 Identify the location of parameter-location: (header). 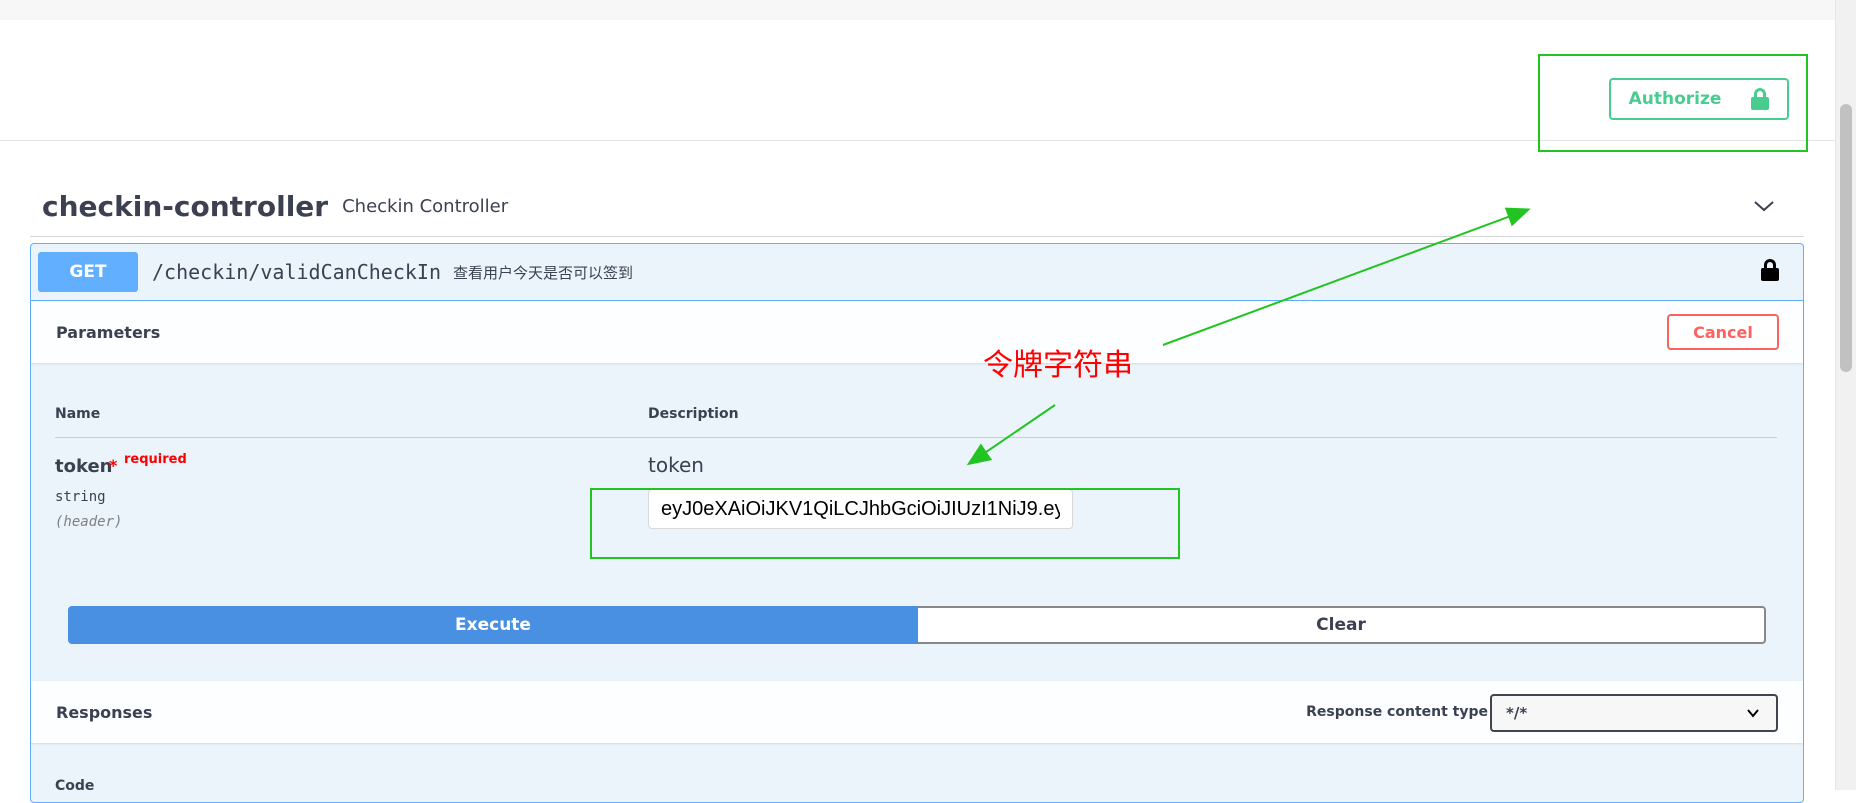
(89, 522).